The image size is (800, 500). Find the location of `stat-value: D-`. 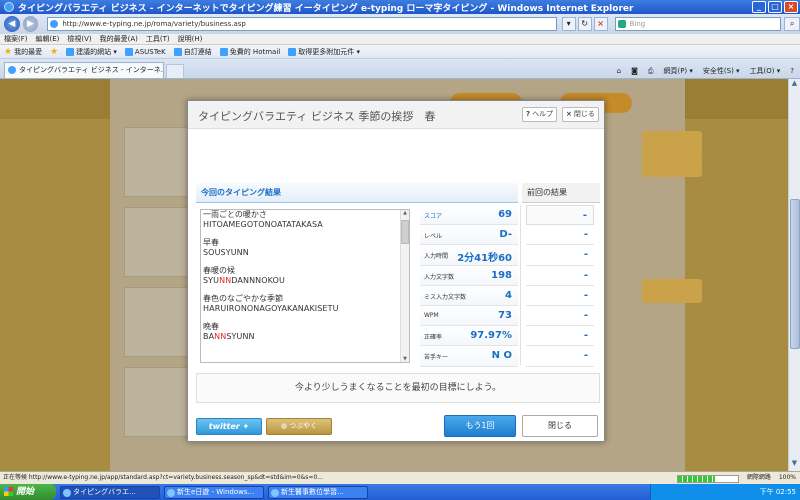

stat-value: D- is located at coordinates (505, 235).